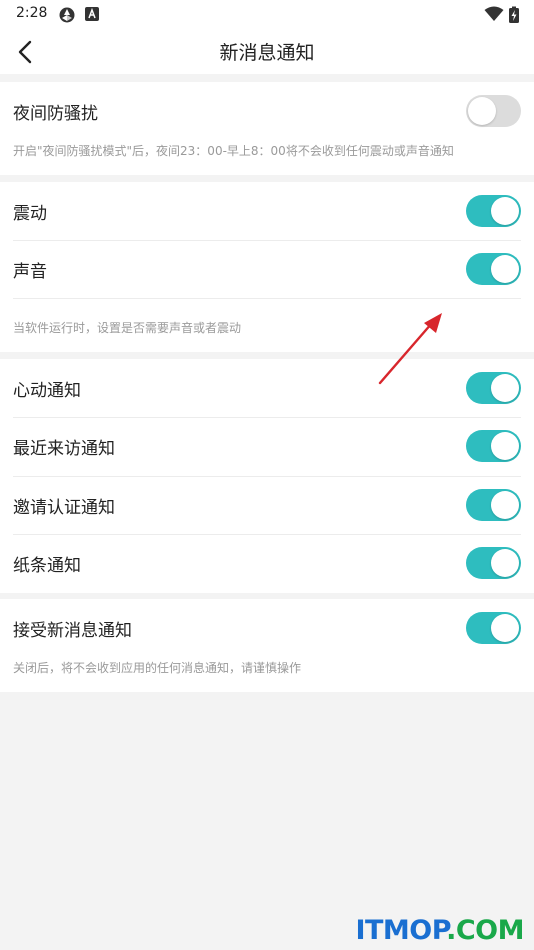 This screenshot has width=534, height=950. Describe the element at coordinates (494, 13) in the screenshot. I see `wifi-icon` at that location.